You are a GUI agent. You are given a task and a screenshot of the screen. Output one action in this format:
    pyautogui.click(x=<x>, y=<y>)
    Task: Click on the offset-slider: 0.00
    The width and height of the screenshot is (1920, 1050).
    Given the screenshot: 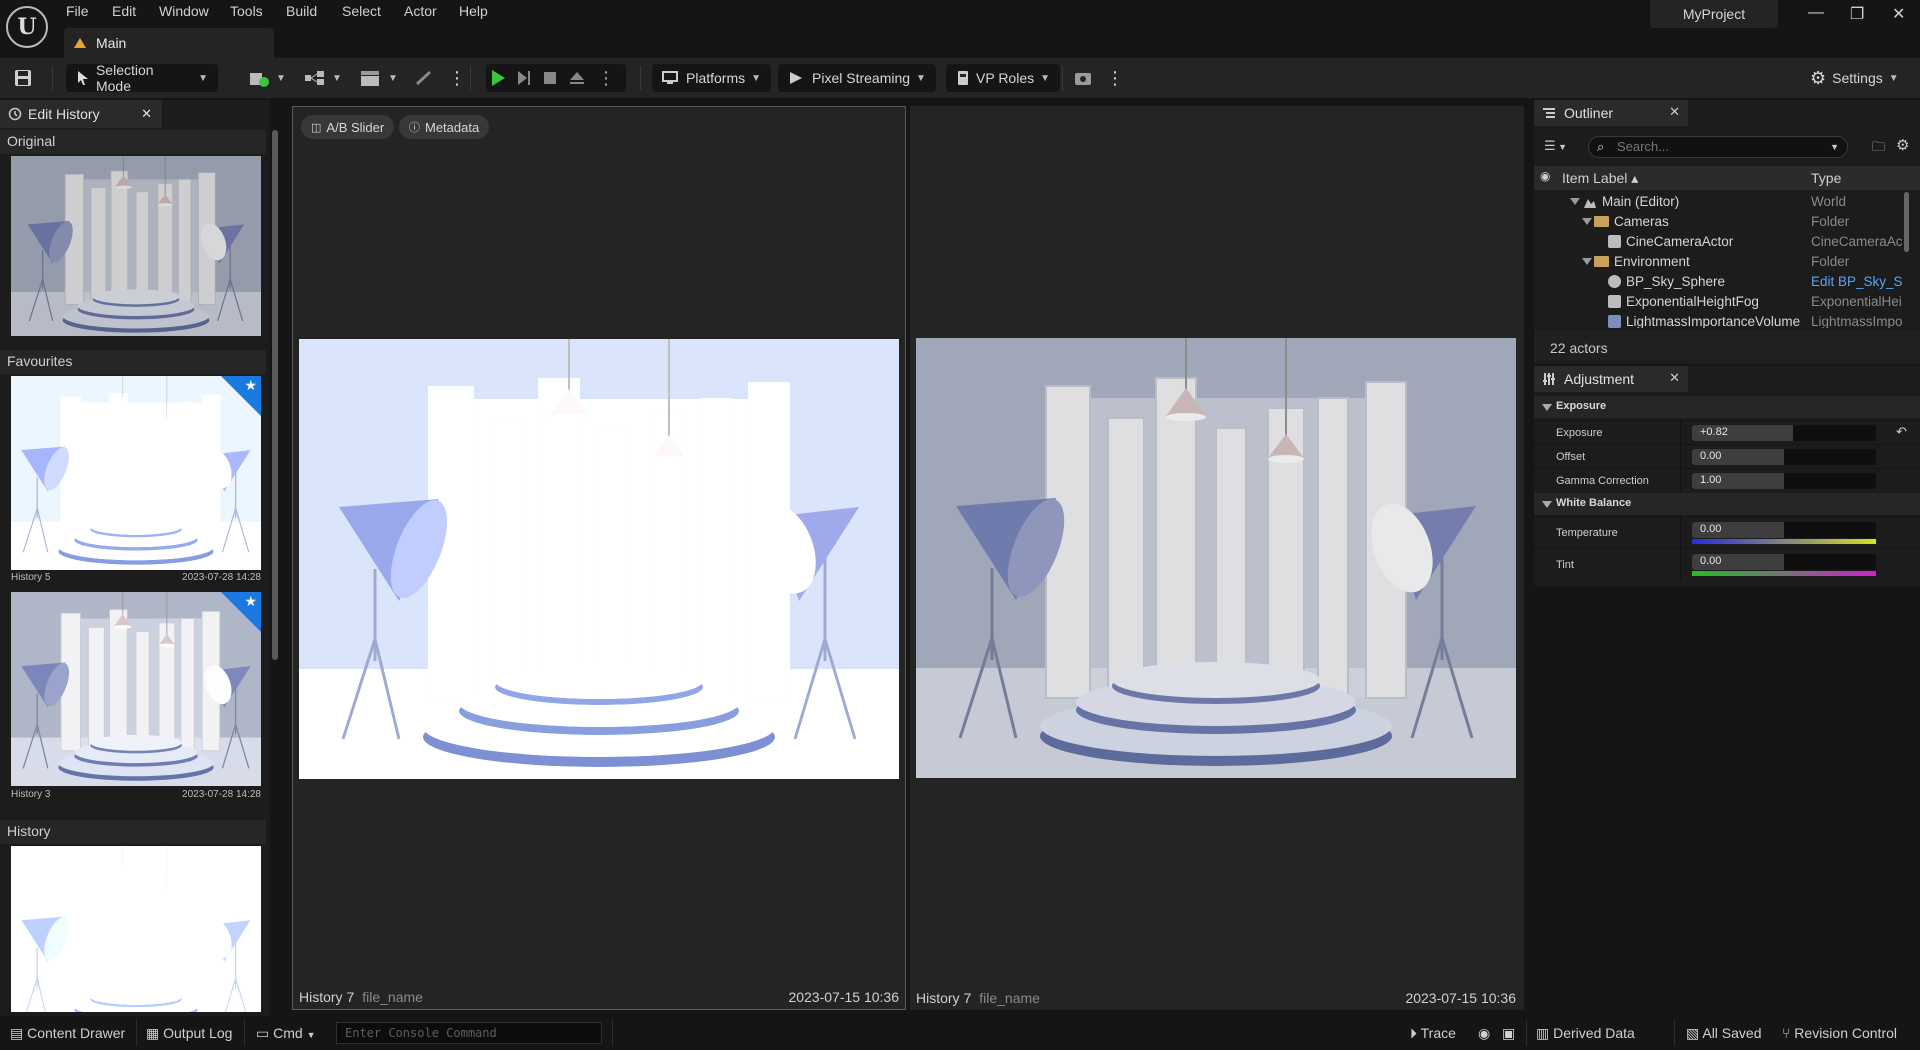 What is the action you would take?
    pyautogui.click(x=1784, y=457)
    